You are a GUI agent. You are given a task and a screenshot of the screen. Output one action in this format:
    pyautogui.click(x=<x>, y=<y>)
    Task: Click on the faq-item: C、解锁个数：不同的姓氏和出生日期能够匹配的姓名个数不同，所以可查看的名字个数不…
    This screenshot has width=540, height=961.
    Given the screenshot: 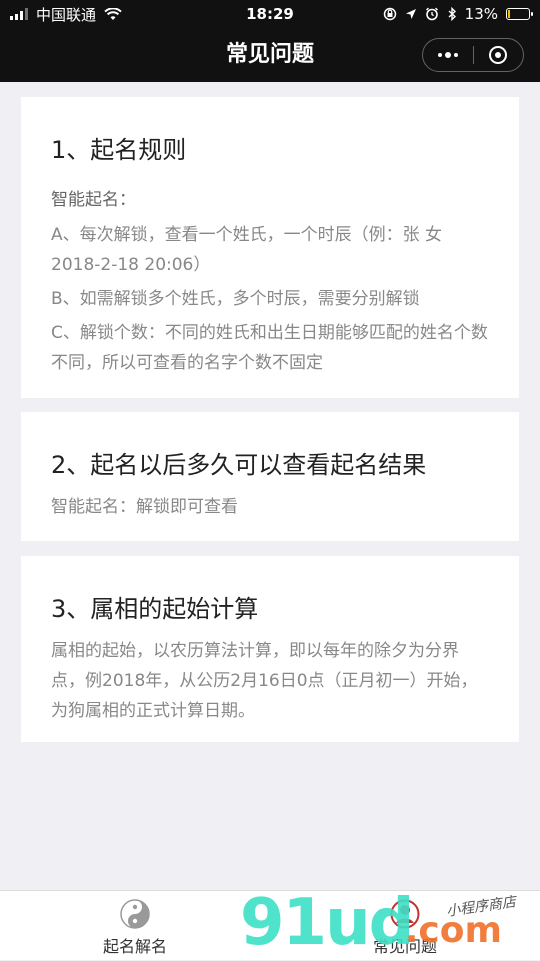 What is the action you would take?
    pyautogui.click(x=269, y=348)
    